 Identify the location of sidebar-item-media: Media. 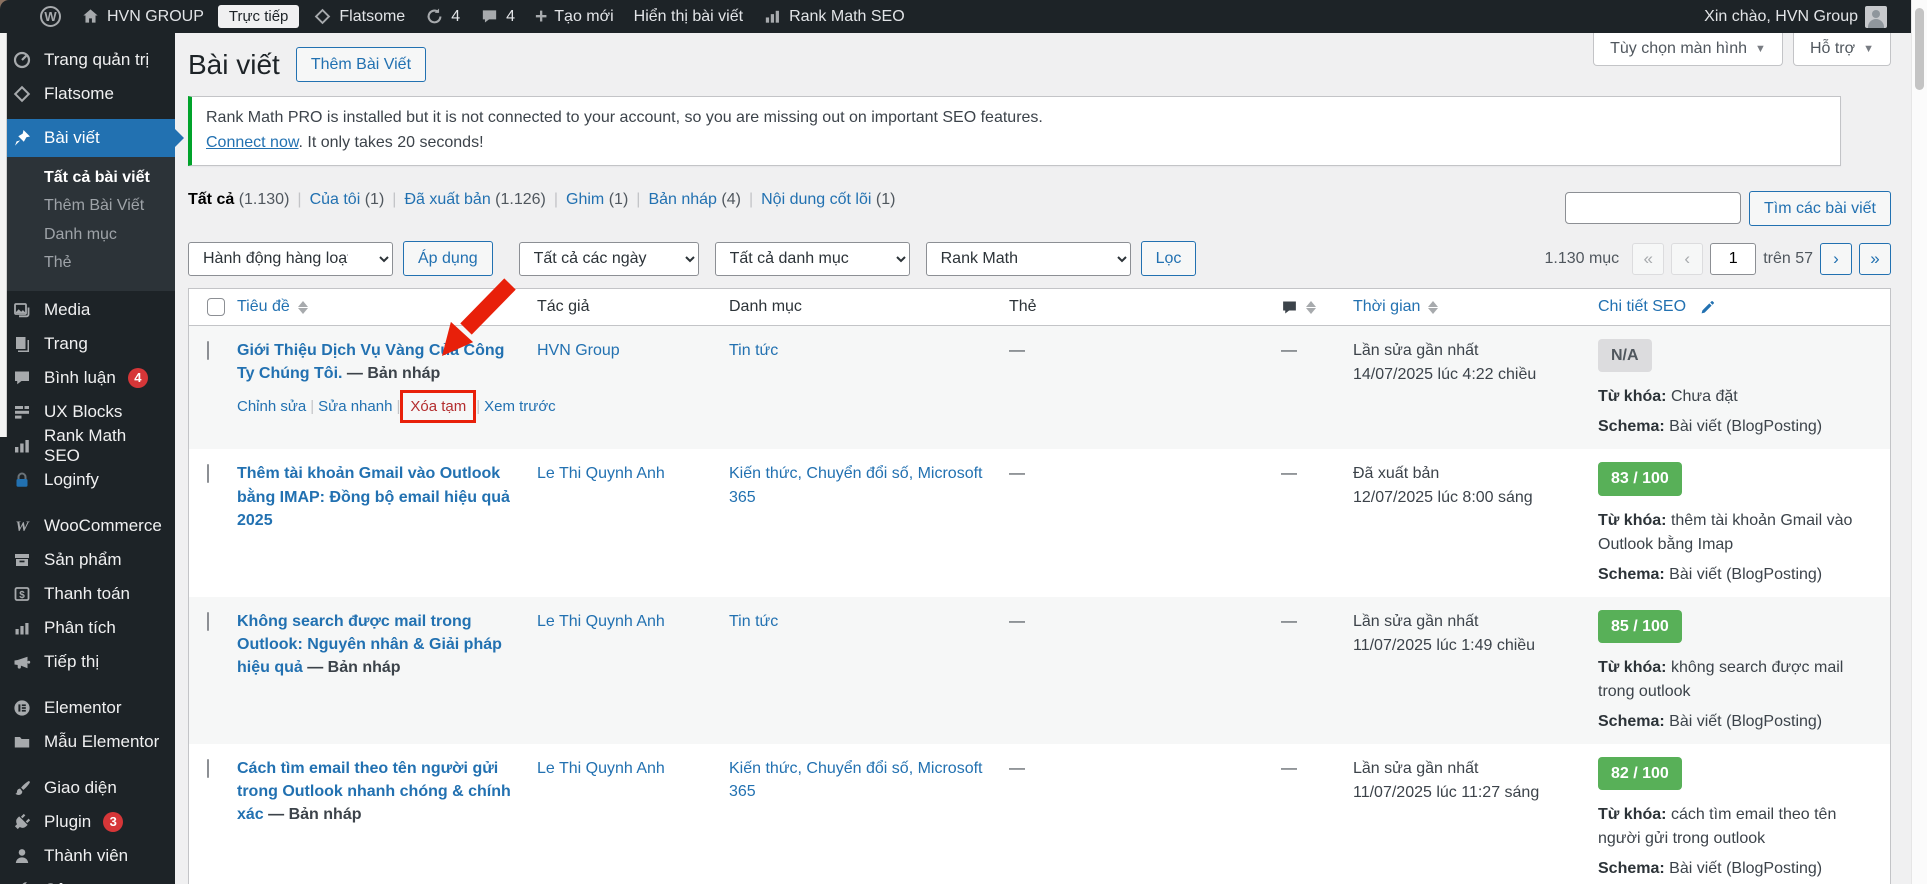
(87, 310).